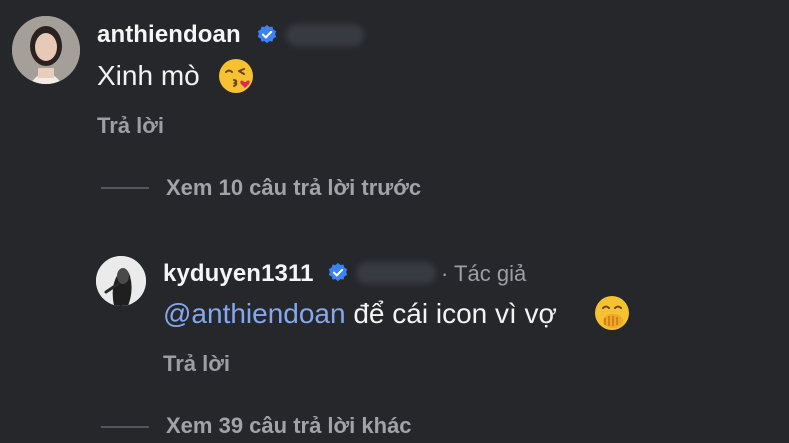 The image size is (789, 443). What do you see at coordinates (121, 281) in the screenshot?
I see `avatar-kyduyen1311` at bounding box center [121, 281].